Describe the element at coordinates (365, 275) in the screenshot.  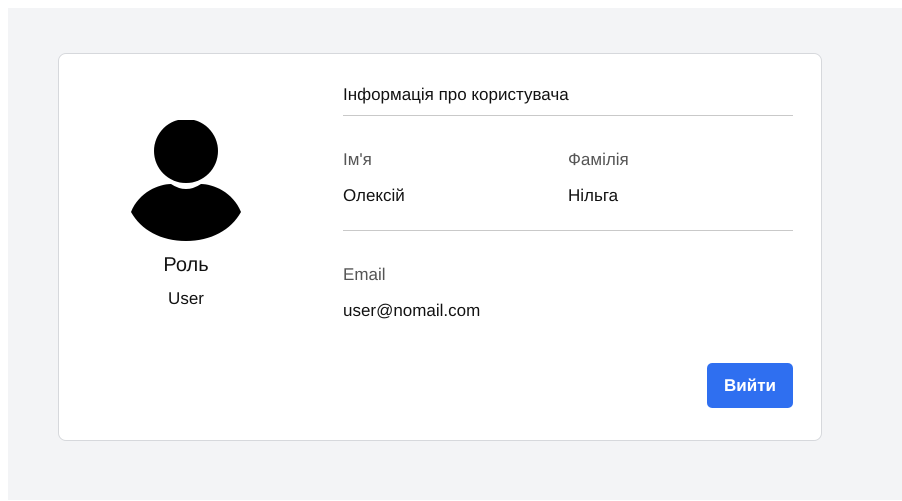
I see `email-label: Email` at that location.